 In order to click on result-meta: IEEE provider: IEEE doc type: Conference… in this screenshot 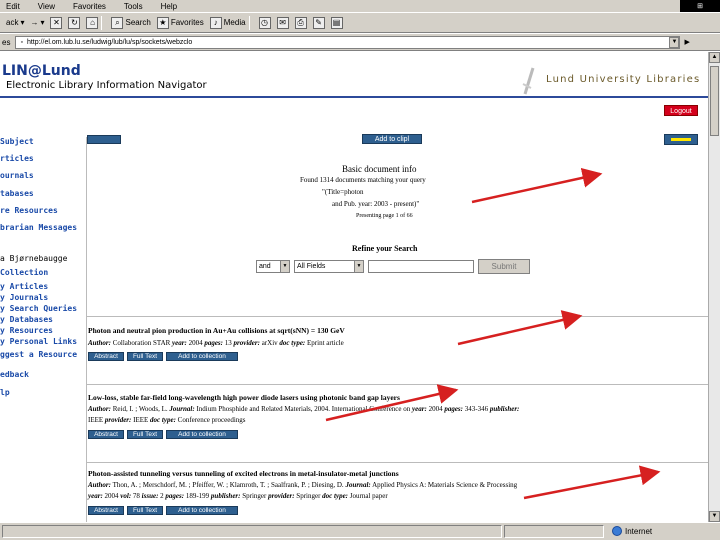, I will do `click(167, 420)`.